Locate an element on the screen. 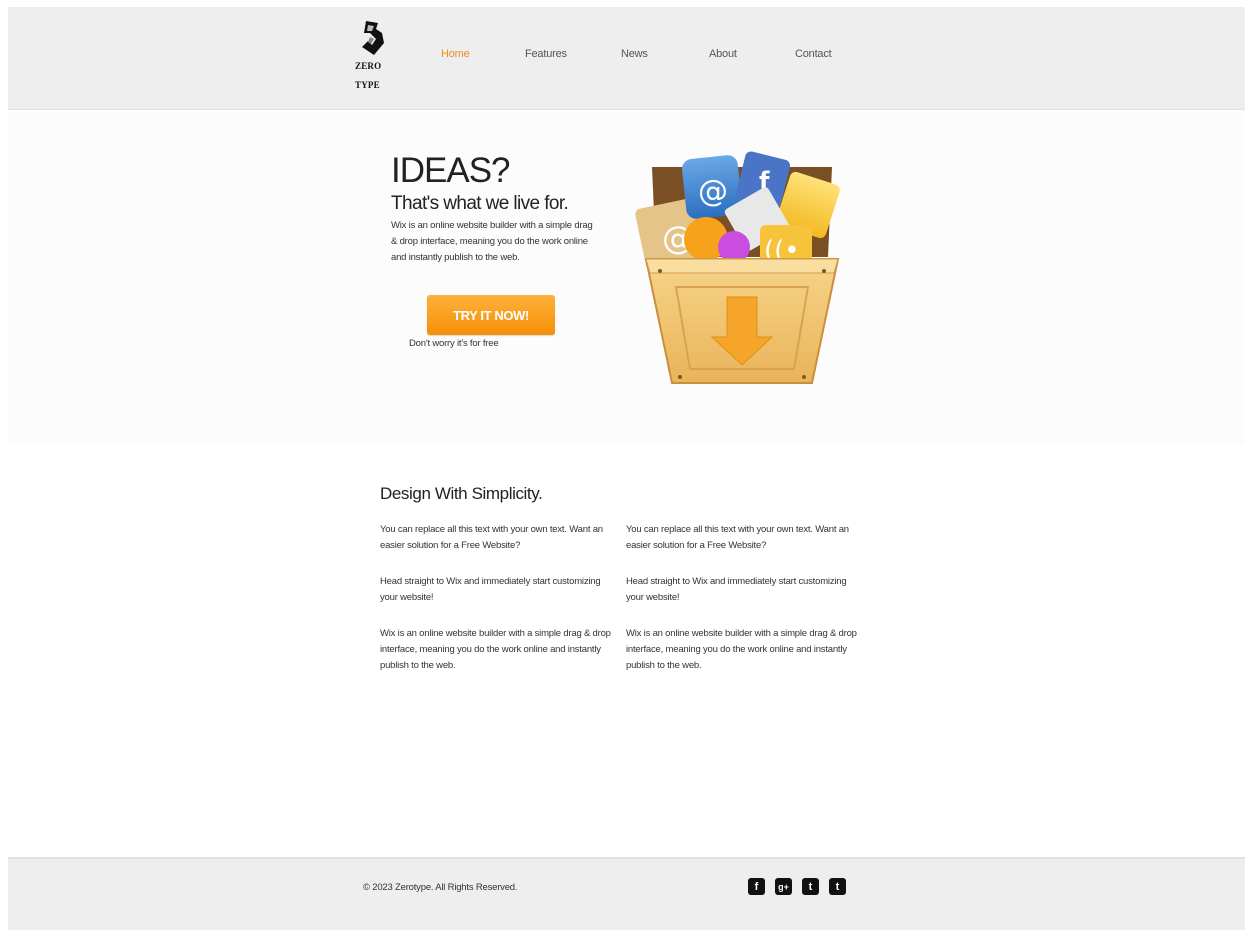 The height and width of the screenshot is (930, 1245). hero-subtitle: That's what we live for. is located at coordinates (480, 203).